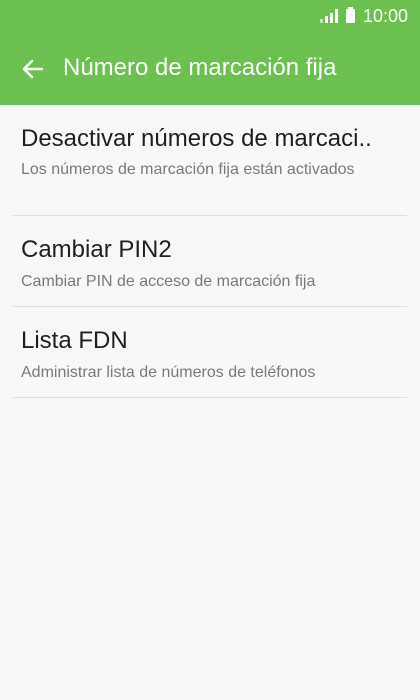 The height and width of the screenshot is (700, 420). What do you see at coordinates (196, 138) in the screenshot?
I see `list-item-title: Desactivar números de marcaci..` at bounding box center [196, 138].